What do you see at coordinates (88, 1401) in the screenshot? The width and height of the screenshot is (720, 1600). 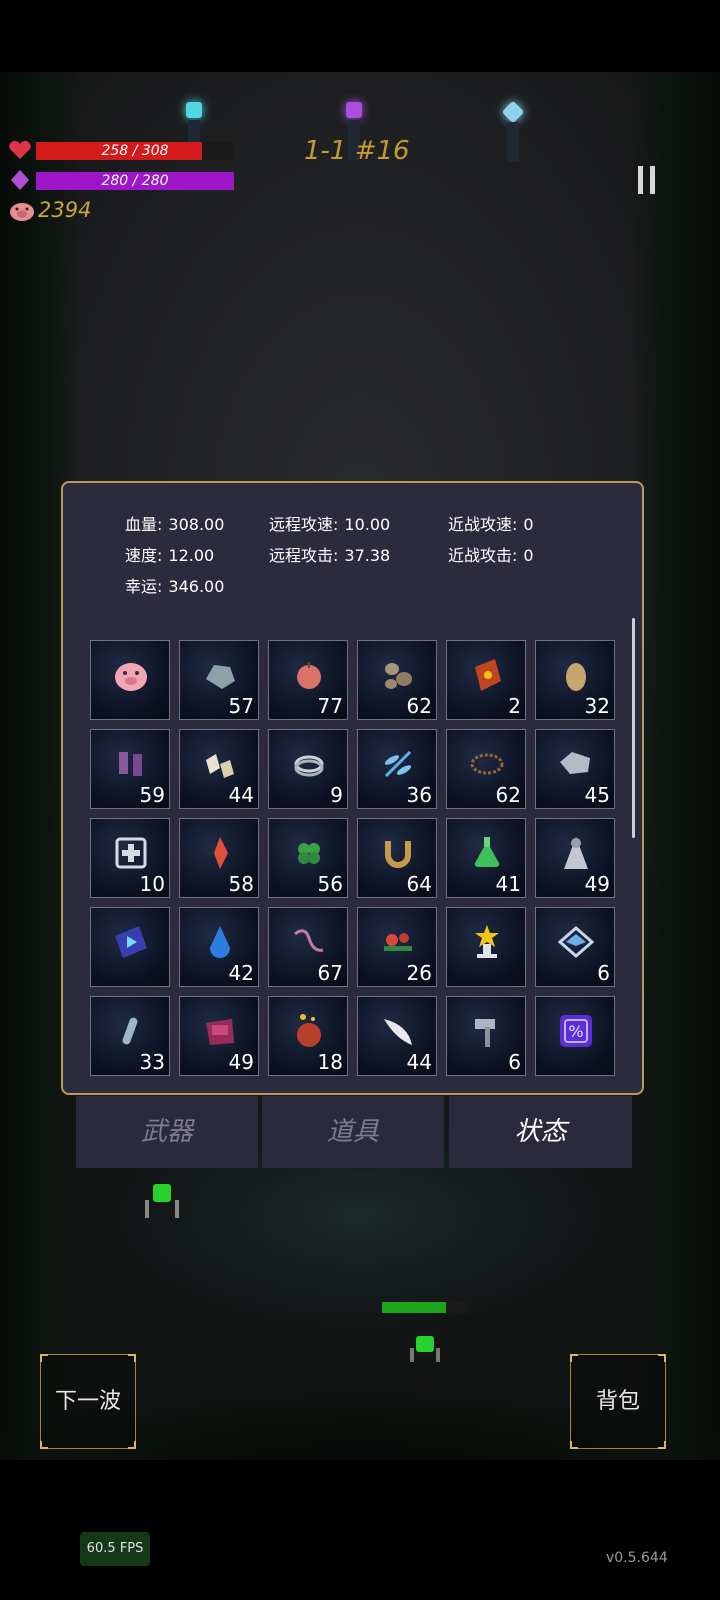 I see `next-wave-button: 下一波` at bounding box center [88, 1401].